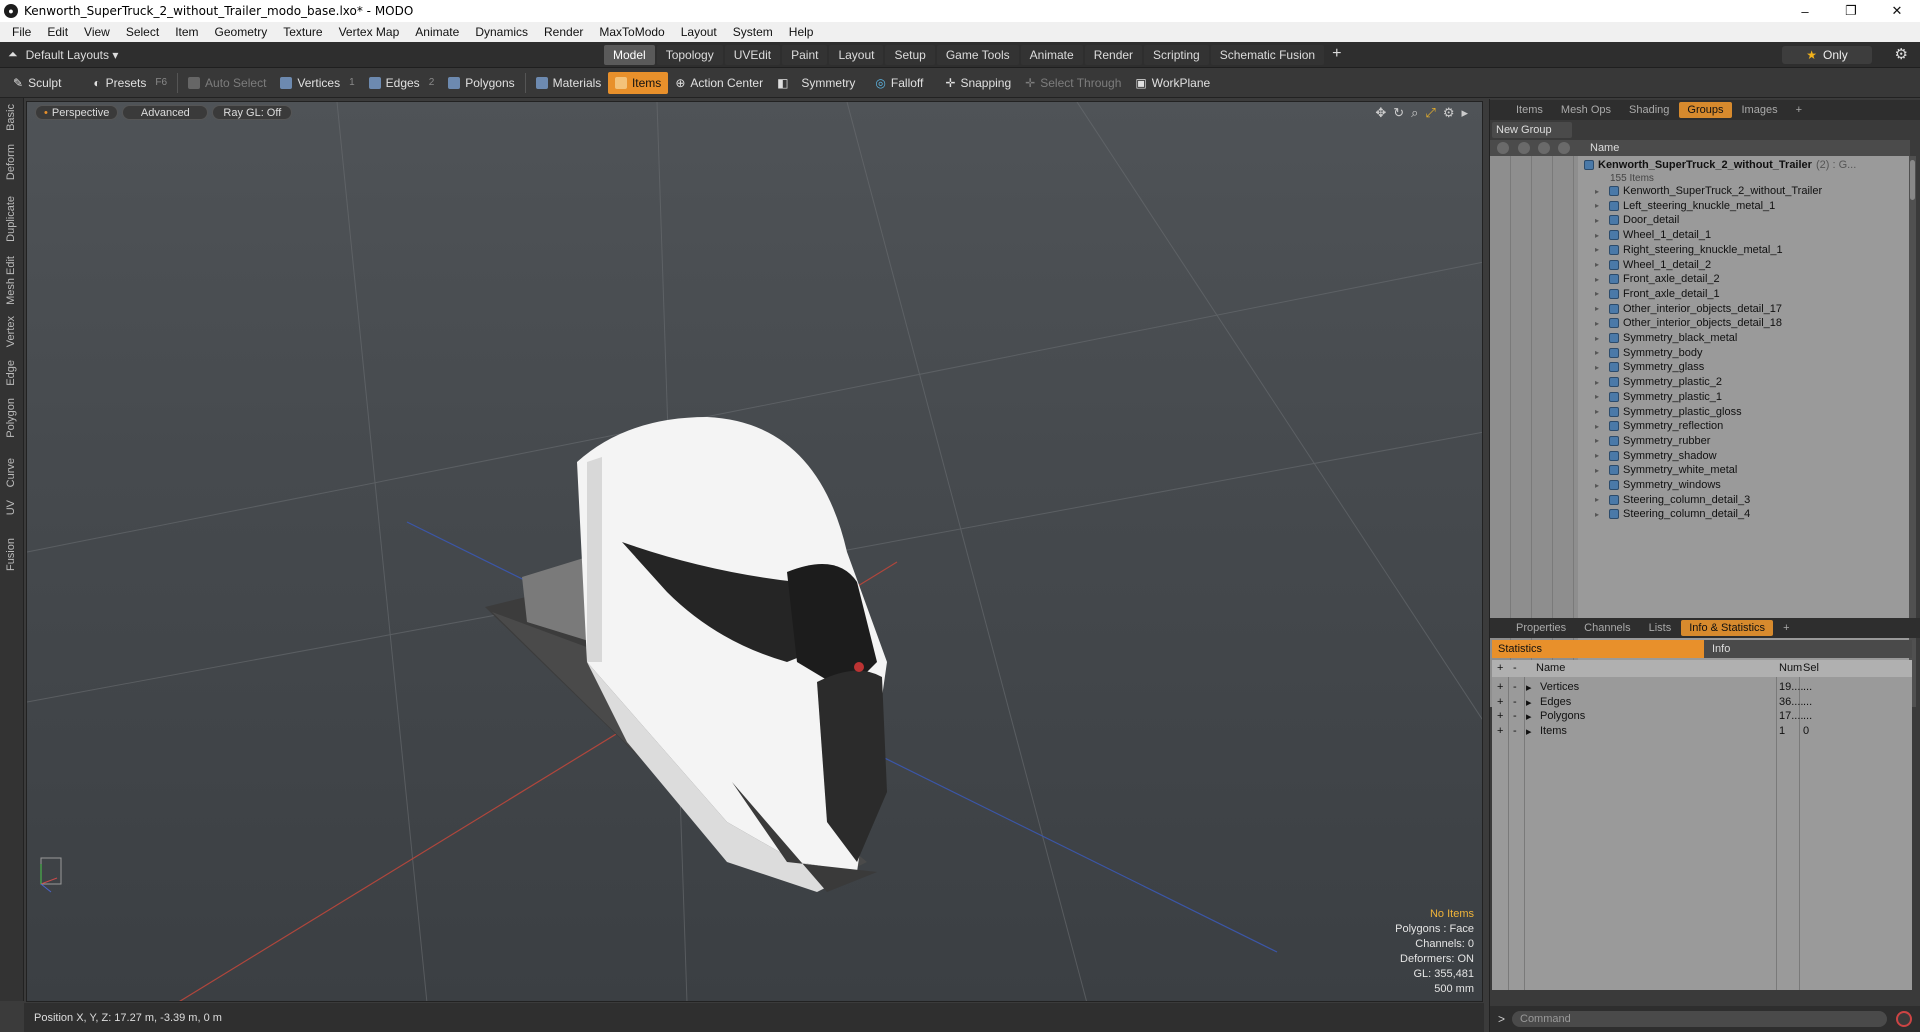 This screenshot has height=1032, width=1920. I want to click on statistics-row: + - ▸ Items 1 0, so click(1702, 732).